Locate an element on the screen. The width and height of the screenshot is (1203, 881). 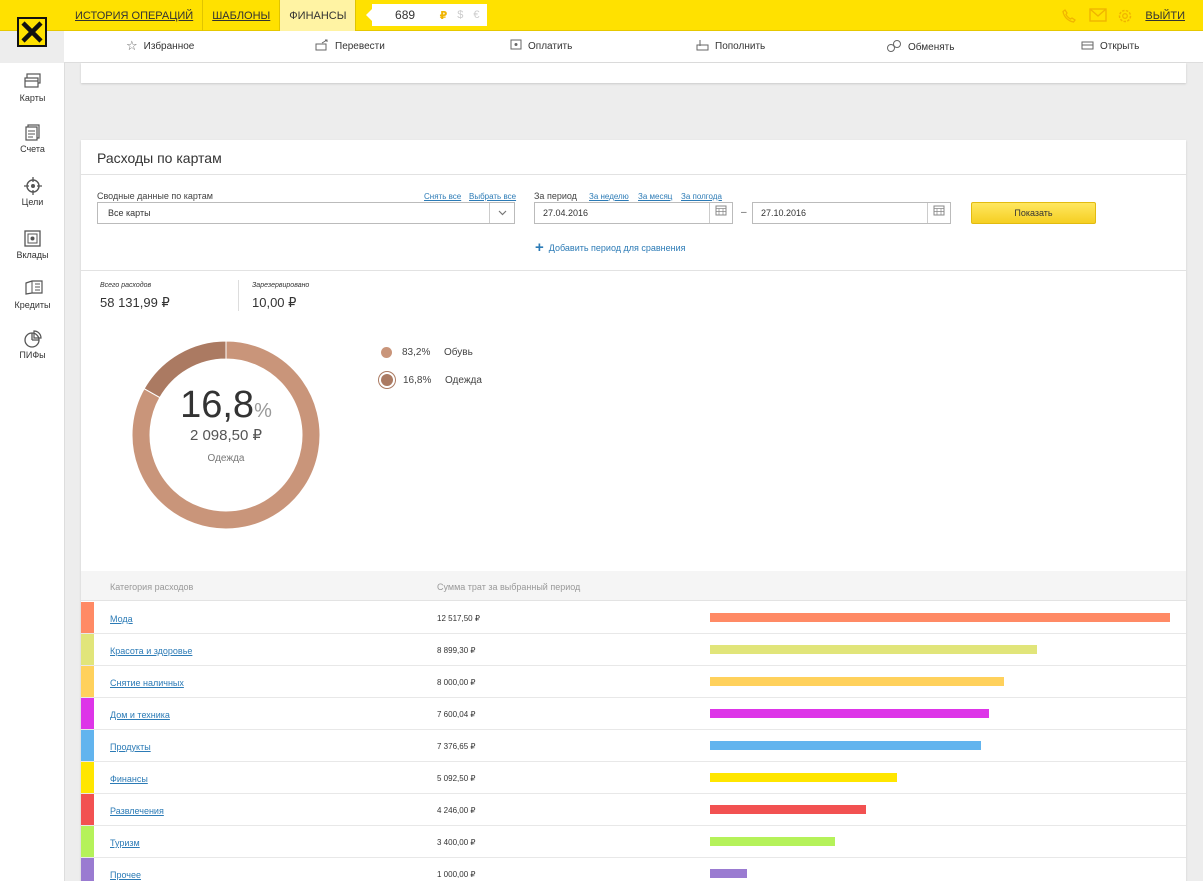
action-exchange: Обменять is located at coordinates (920, 47).